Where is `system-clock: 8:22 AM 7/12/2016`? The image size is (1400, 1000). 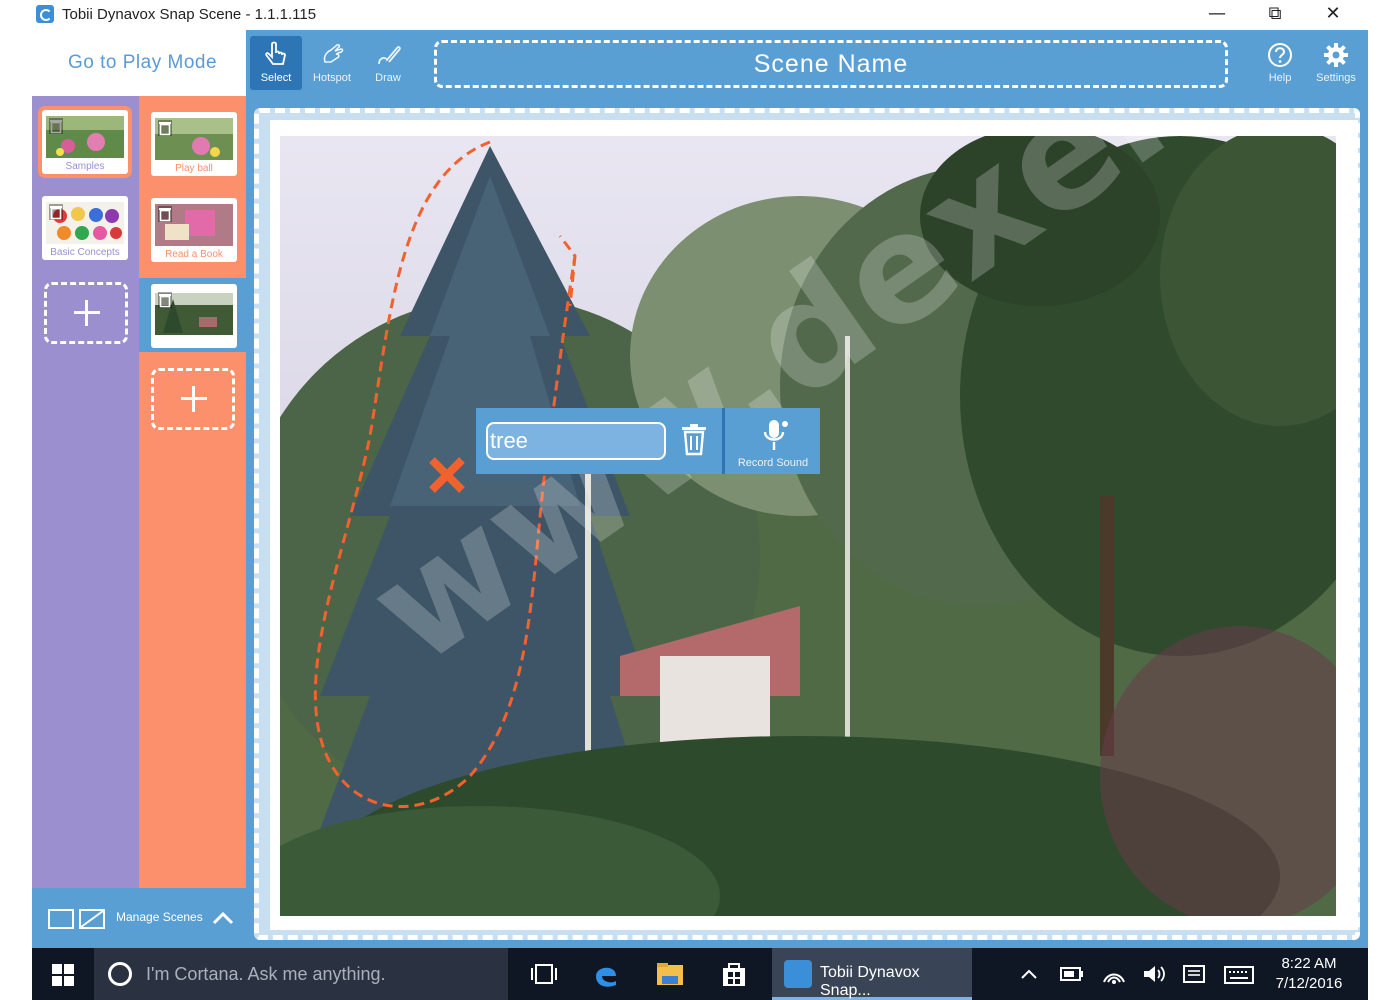
system-clock: 8:22 AM 7/12/2016 is located at coordinates (1309, 974).